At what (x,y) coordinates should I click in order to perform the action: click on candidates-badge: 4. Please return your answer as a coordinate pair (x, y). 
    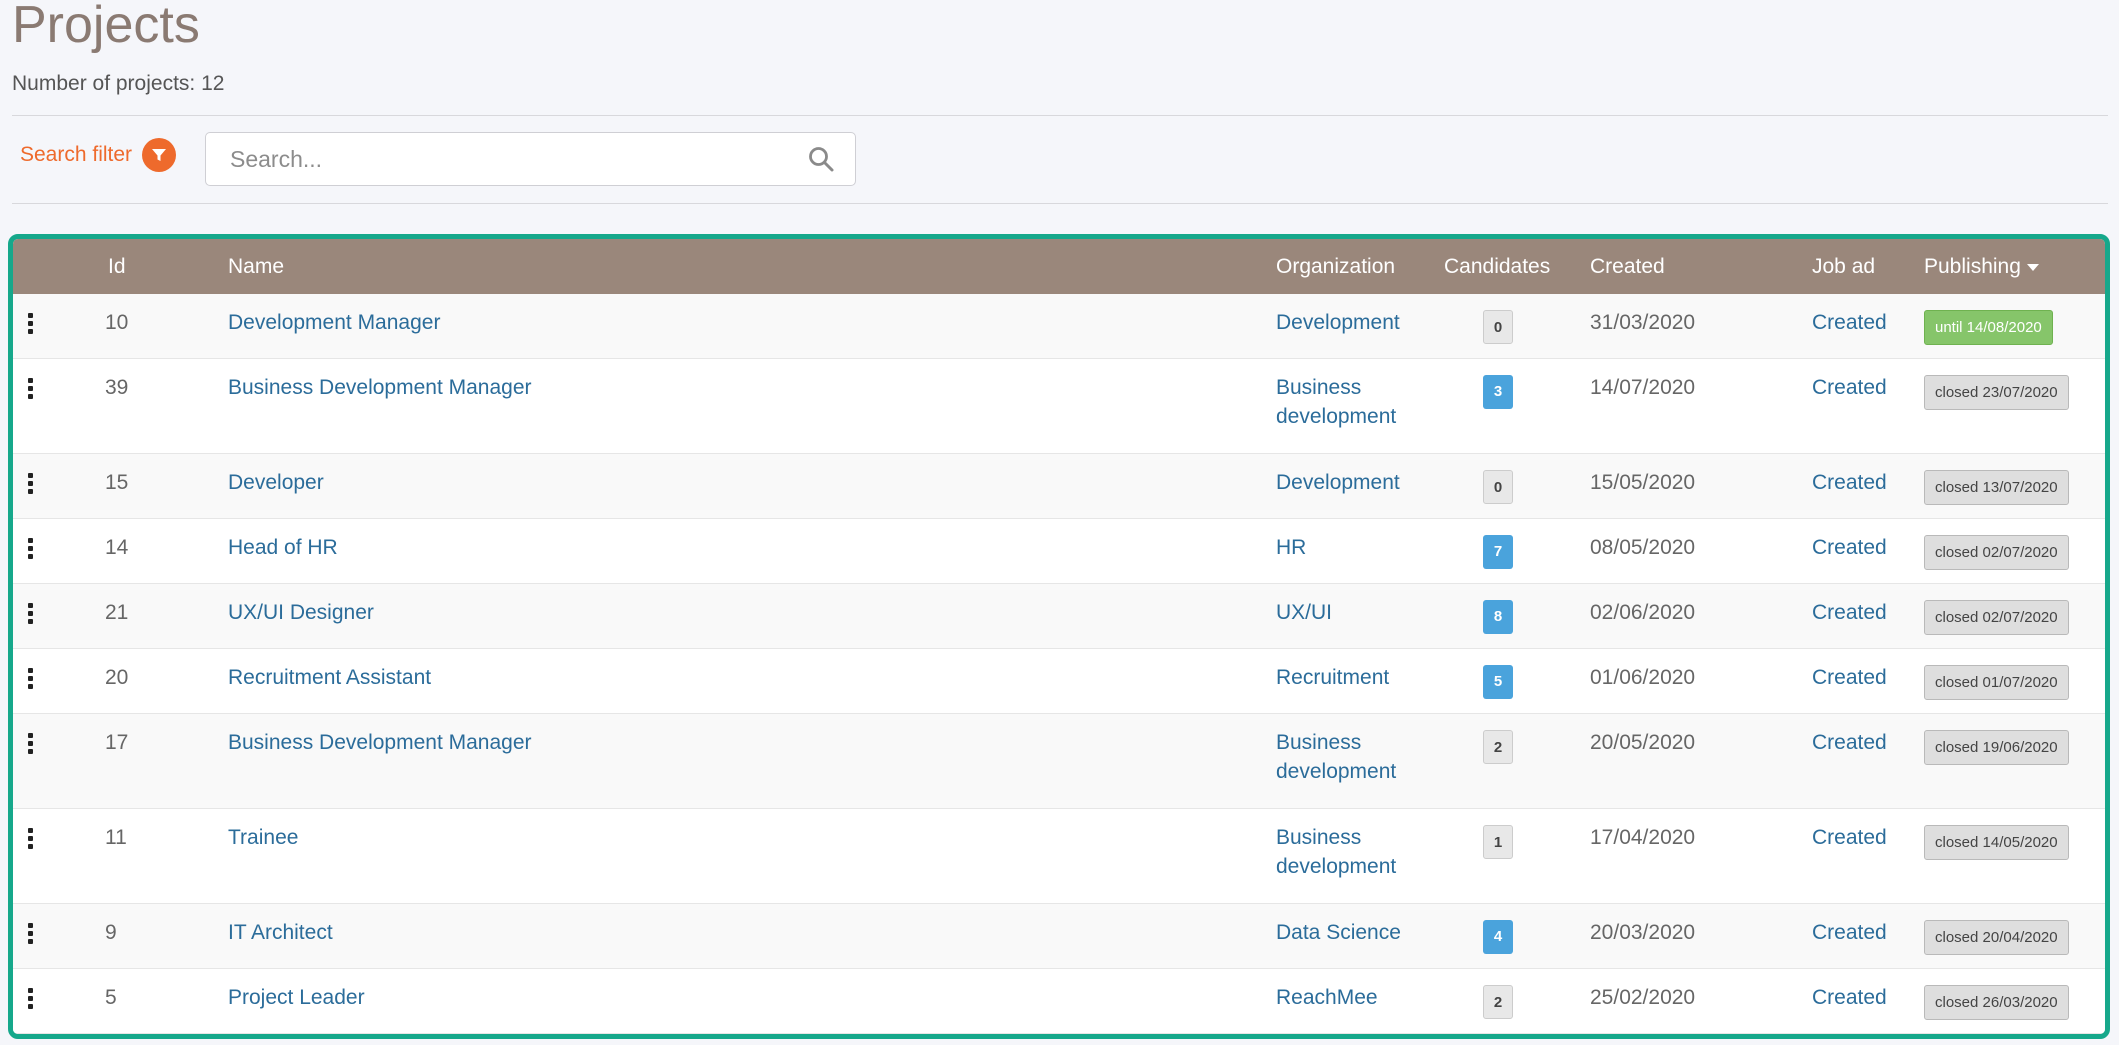
    Looking at the image, I should click on (1498, 937).